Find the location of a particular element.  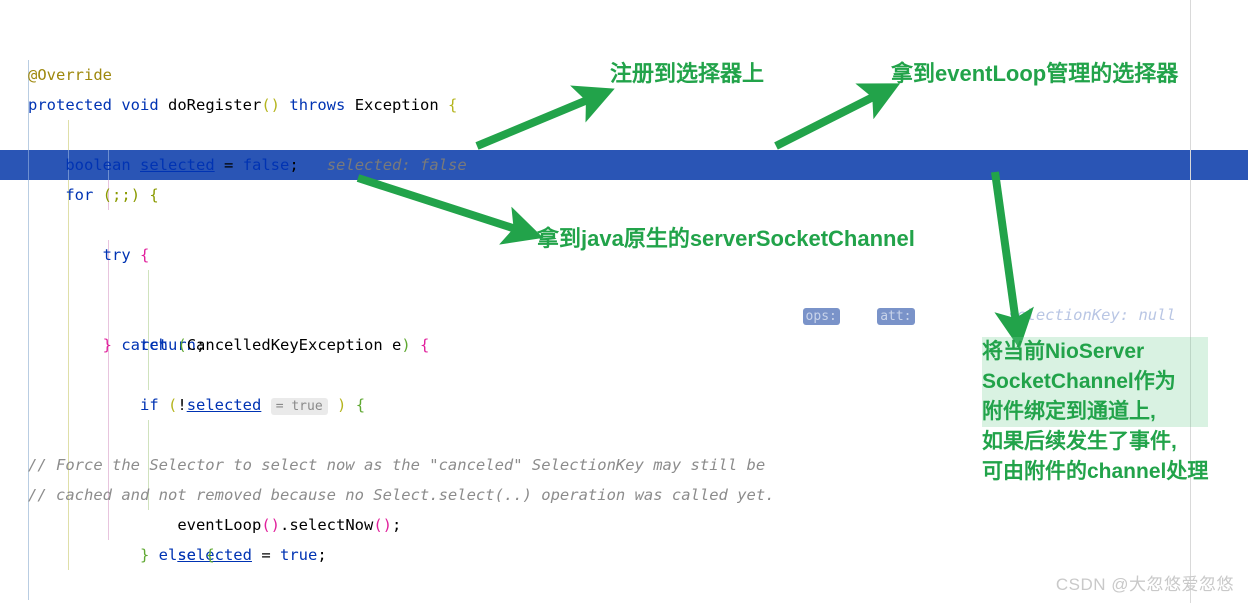

code-line-text: @Override is located at coordinates (70, 75).